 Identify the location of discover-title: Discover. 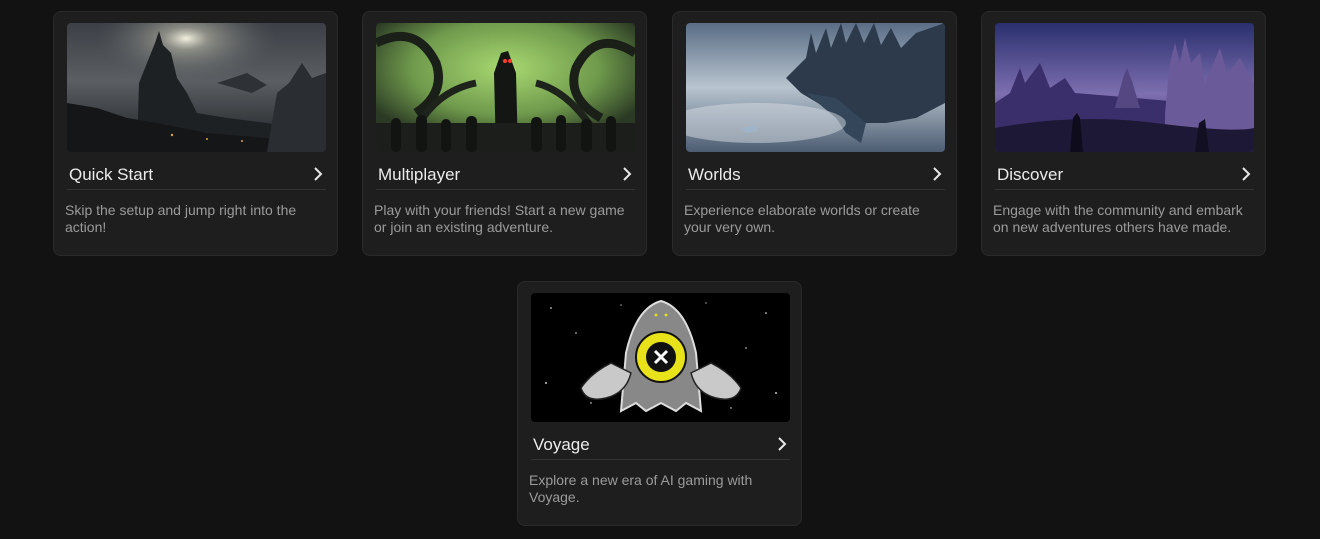
(1030, 174).